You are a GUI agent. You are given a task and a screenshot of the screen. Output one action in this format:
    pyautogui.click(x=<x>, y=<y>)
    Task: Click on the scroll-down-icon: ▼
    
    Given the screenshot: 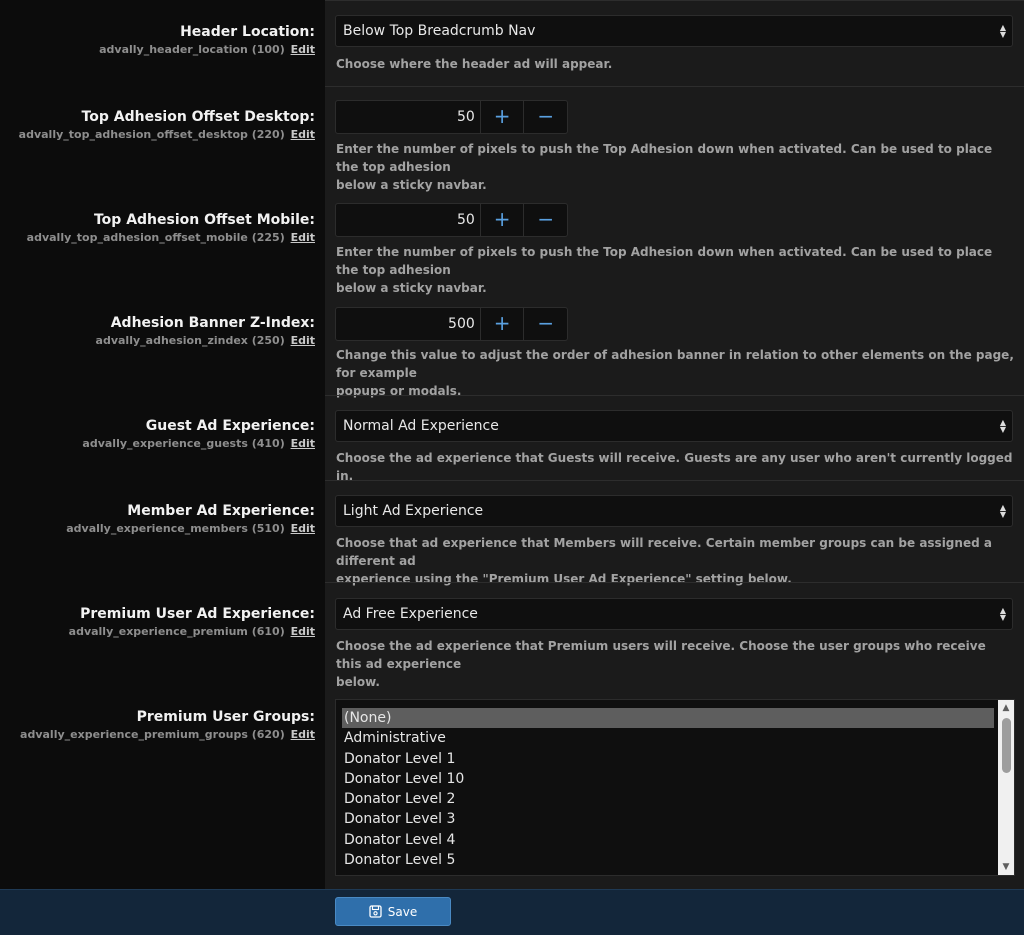 What is the action you would take?
    pyautogui.click(x=1006, y=867)
    